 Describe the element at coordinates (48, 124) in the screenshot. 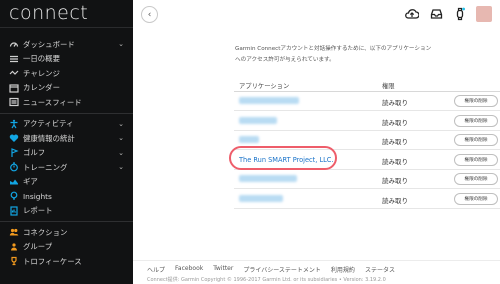

I see `sidebar-item-label: アクティビティ` at that location.